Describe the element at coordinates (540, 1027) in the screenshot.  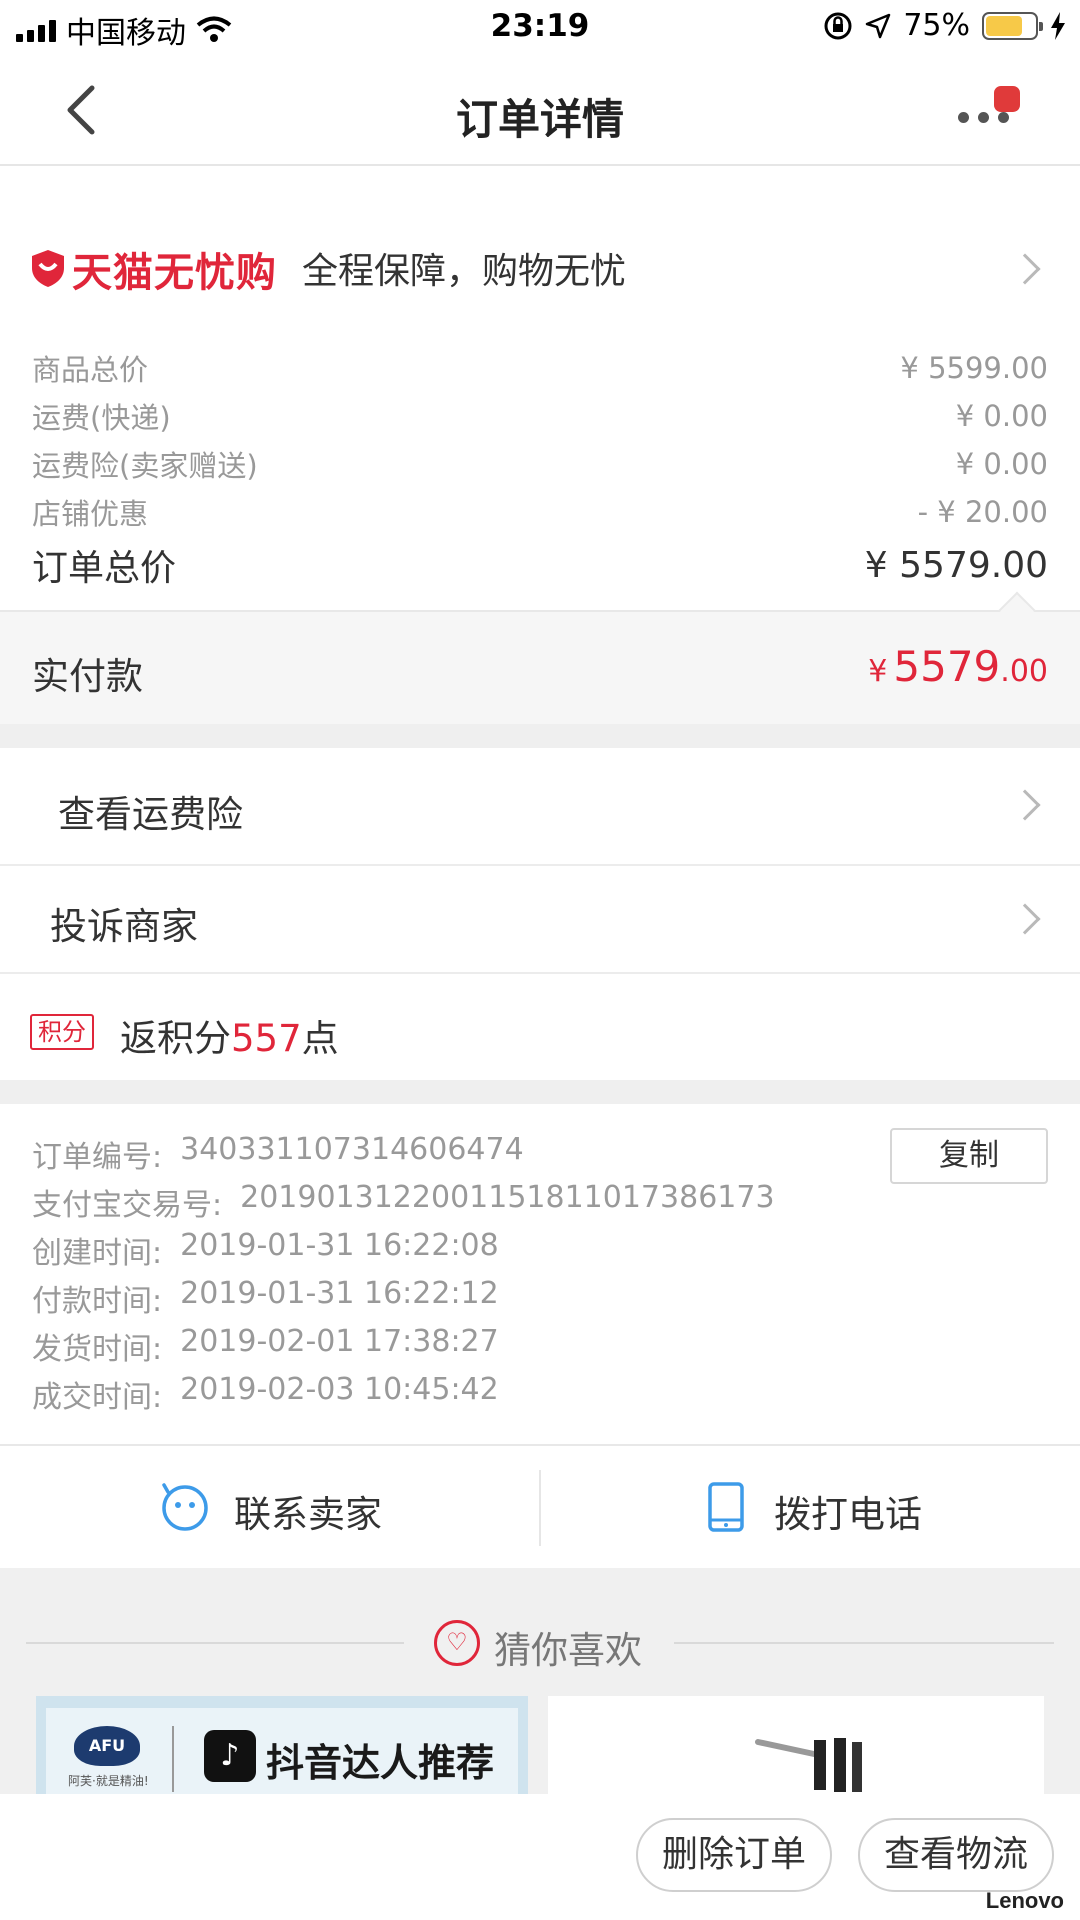
I see `points-row: 积分 返积分557点` at that location.